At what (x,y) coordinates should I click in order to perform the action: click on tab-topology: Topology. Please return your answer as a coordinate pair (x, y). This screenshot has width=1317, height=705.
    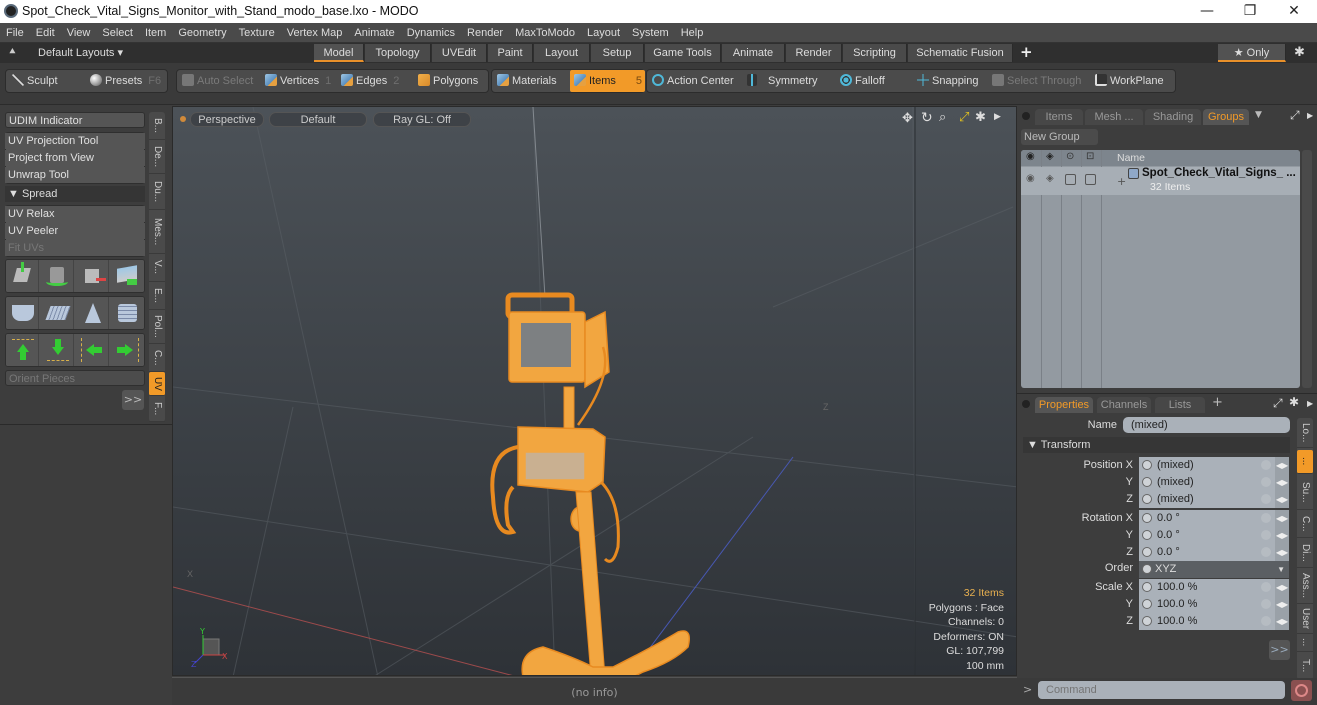
    Looking at the image, I should click on (398, 53).